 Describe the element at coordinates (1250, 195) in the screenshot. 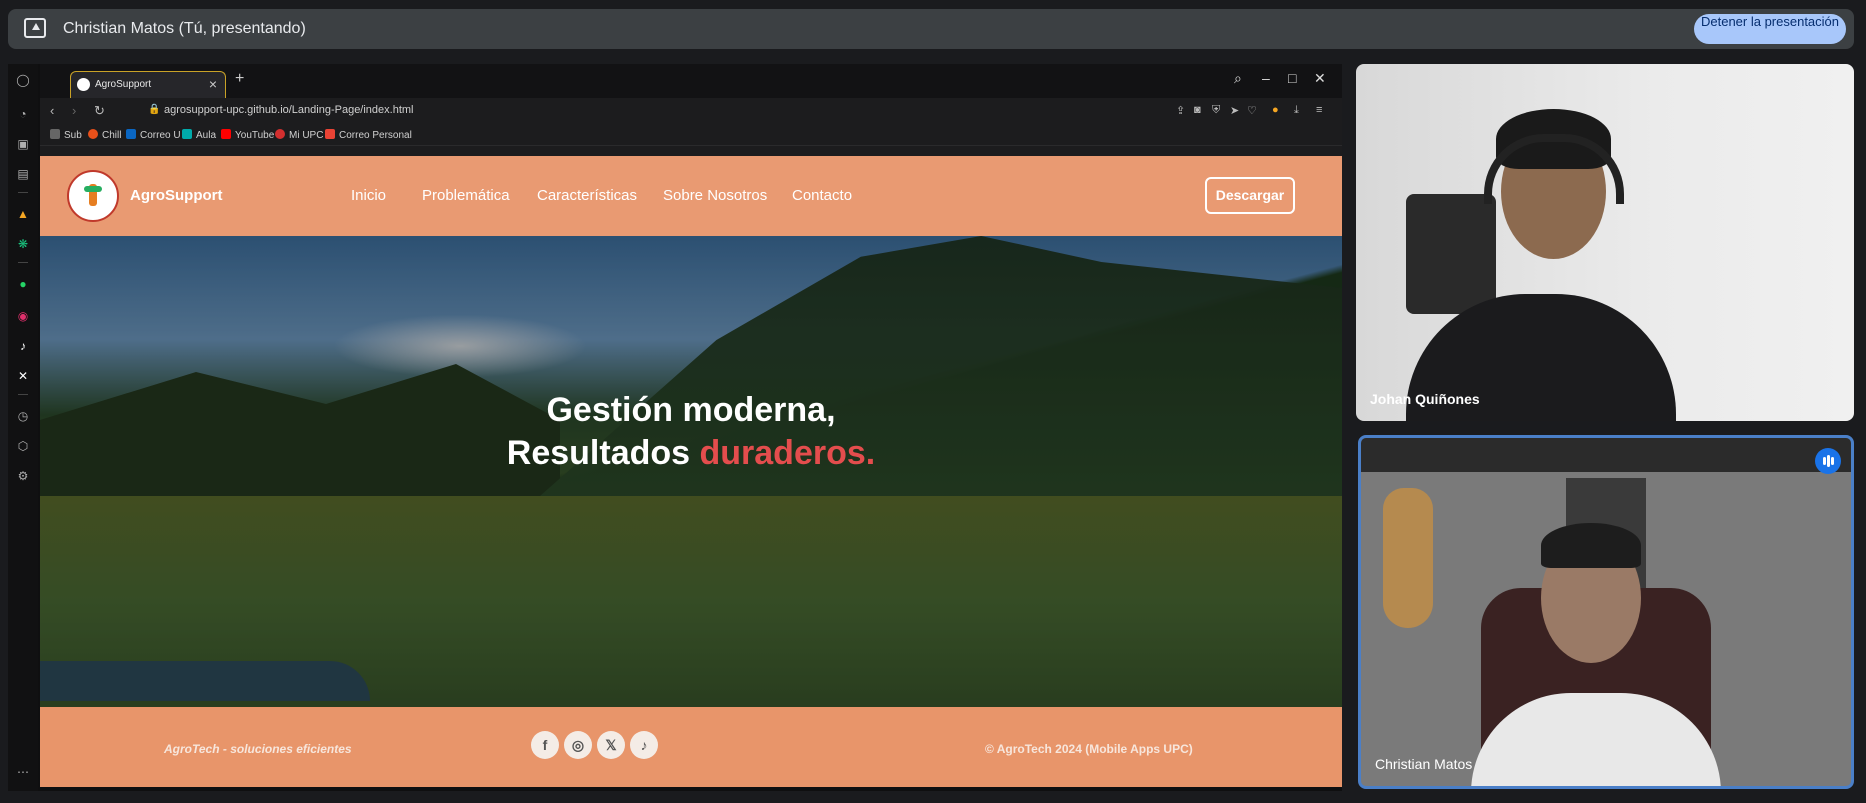

I see `download-button: Descargar` at that location.